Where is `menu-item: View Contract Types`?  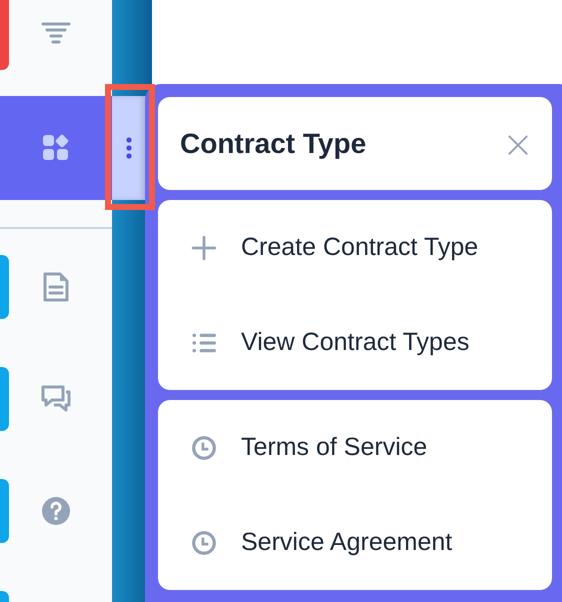
menu-item: View Contract Types is located at coordinates (355, 342).